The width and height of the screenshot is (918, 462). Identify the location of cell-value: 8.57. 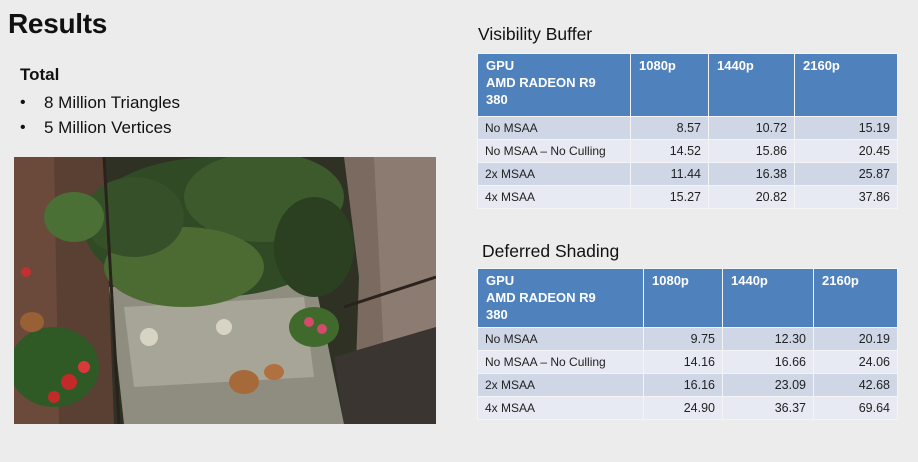
(669, 128).